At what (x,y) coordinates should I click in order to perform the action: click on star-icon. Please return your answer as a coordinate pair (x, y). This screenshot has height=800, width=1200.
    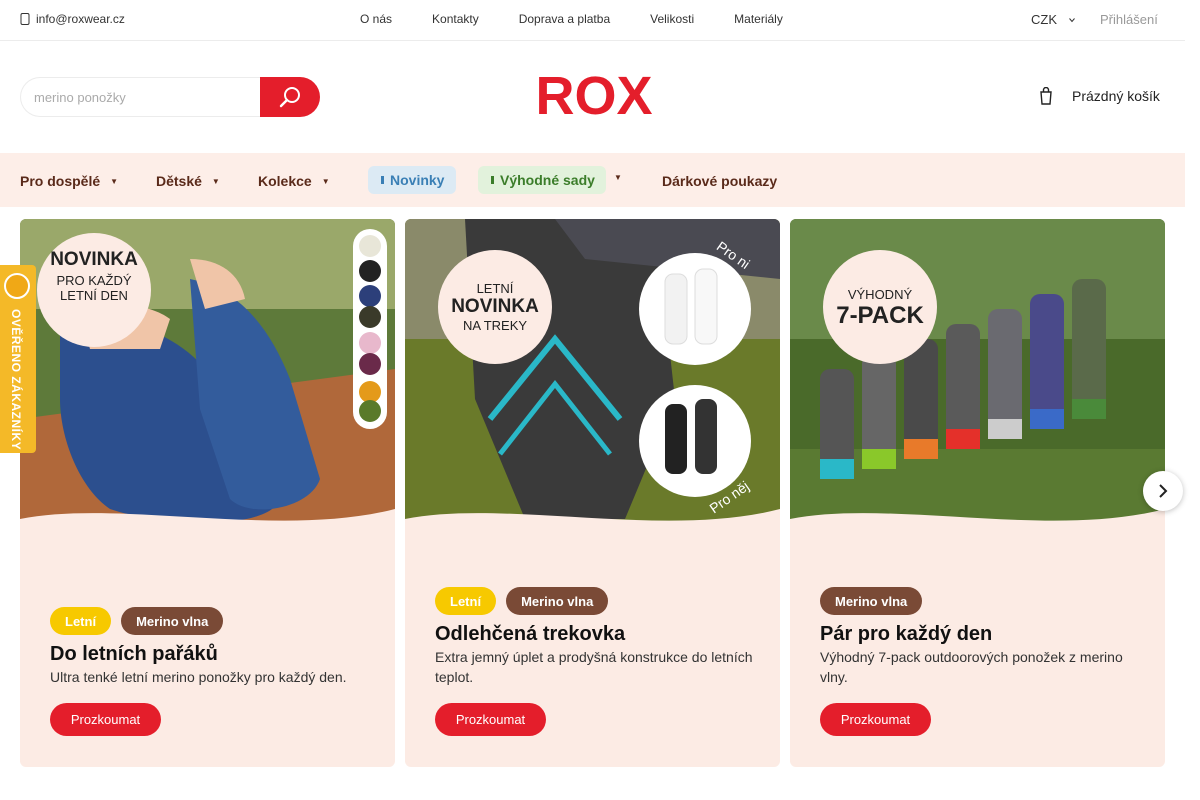
    Looking at the image, I should click on (382, 180).